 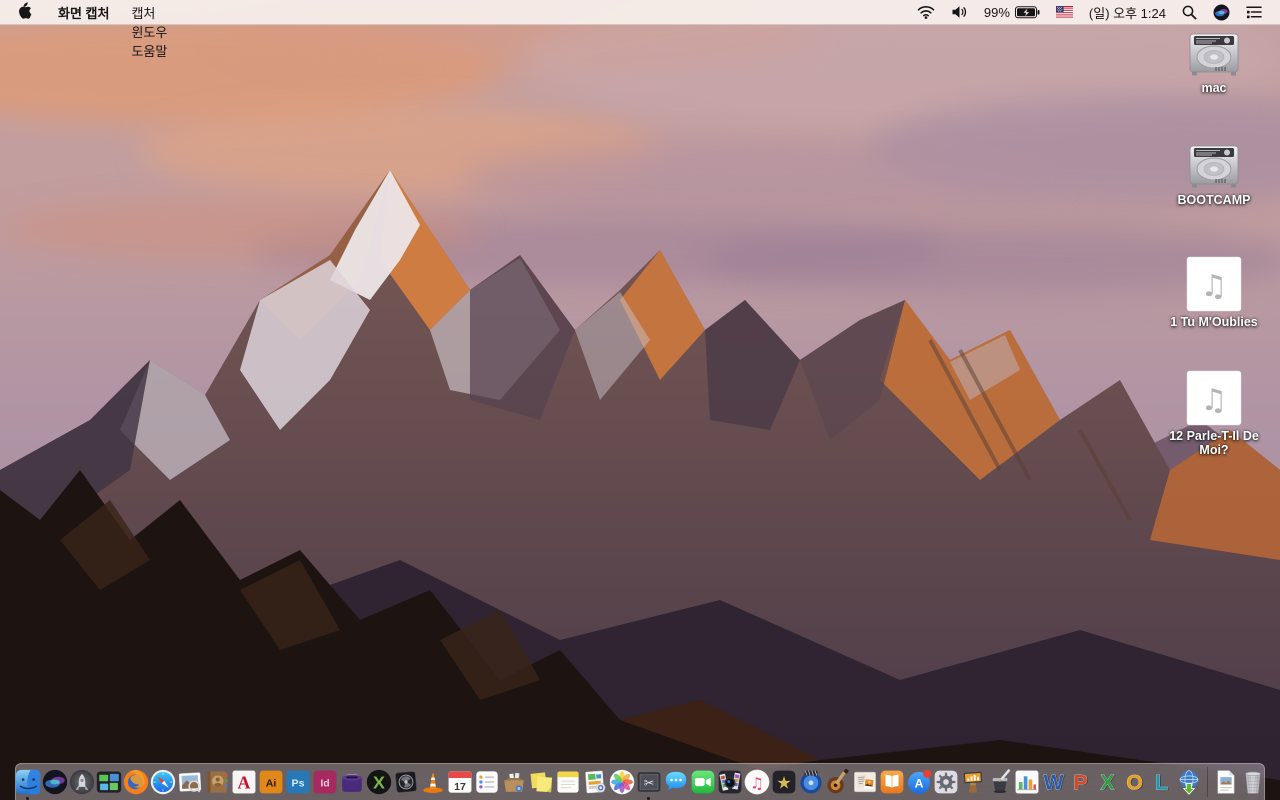 I want to click on lync-icon: LL, so click(x=1162, y=782).